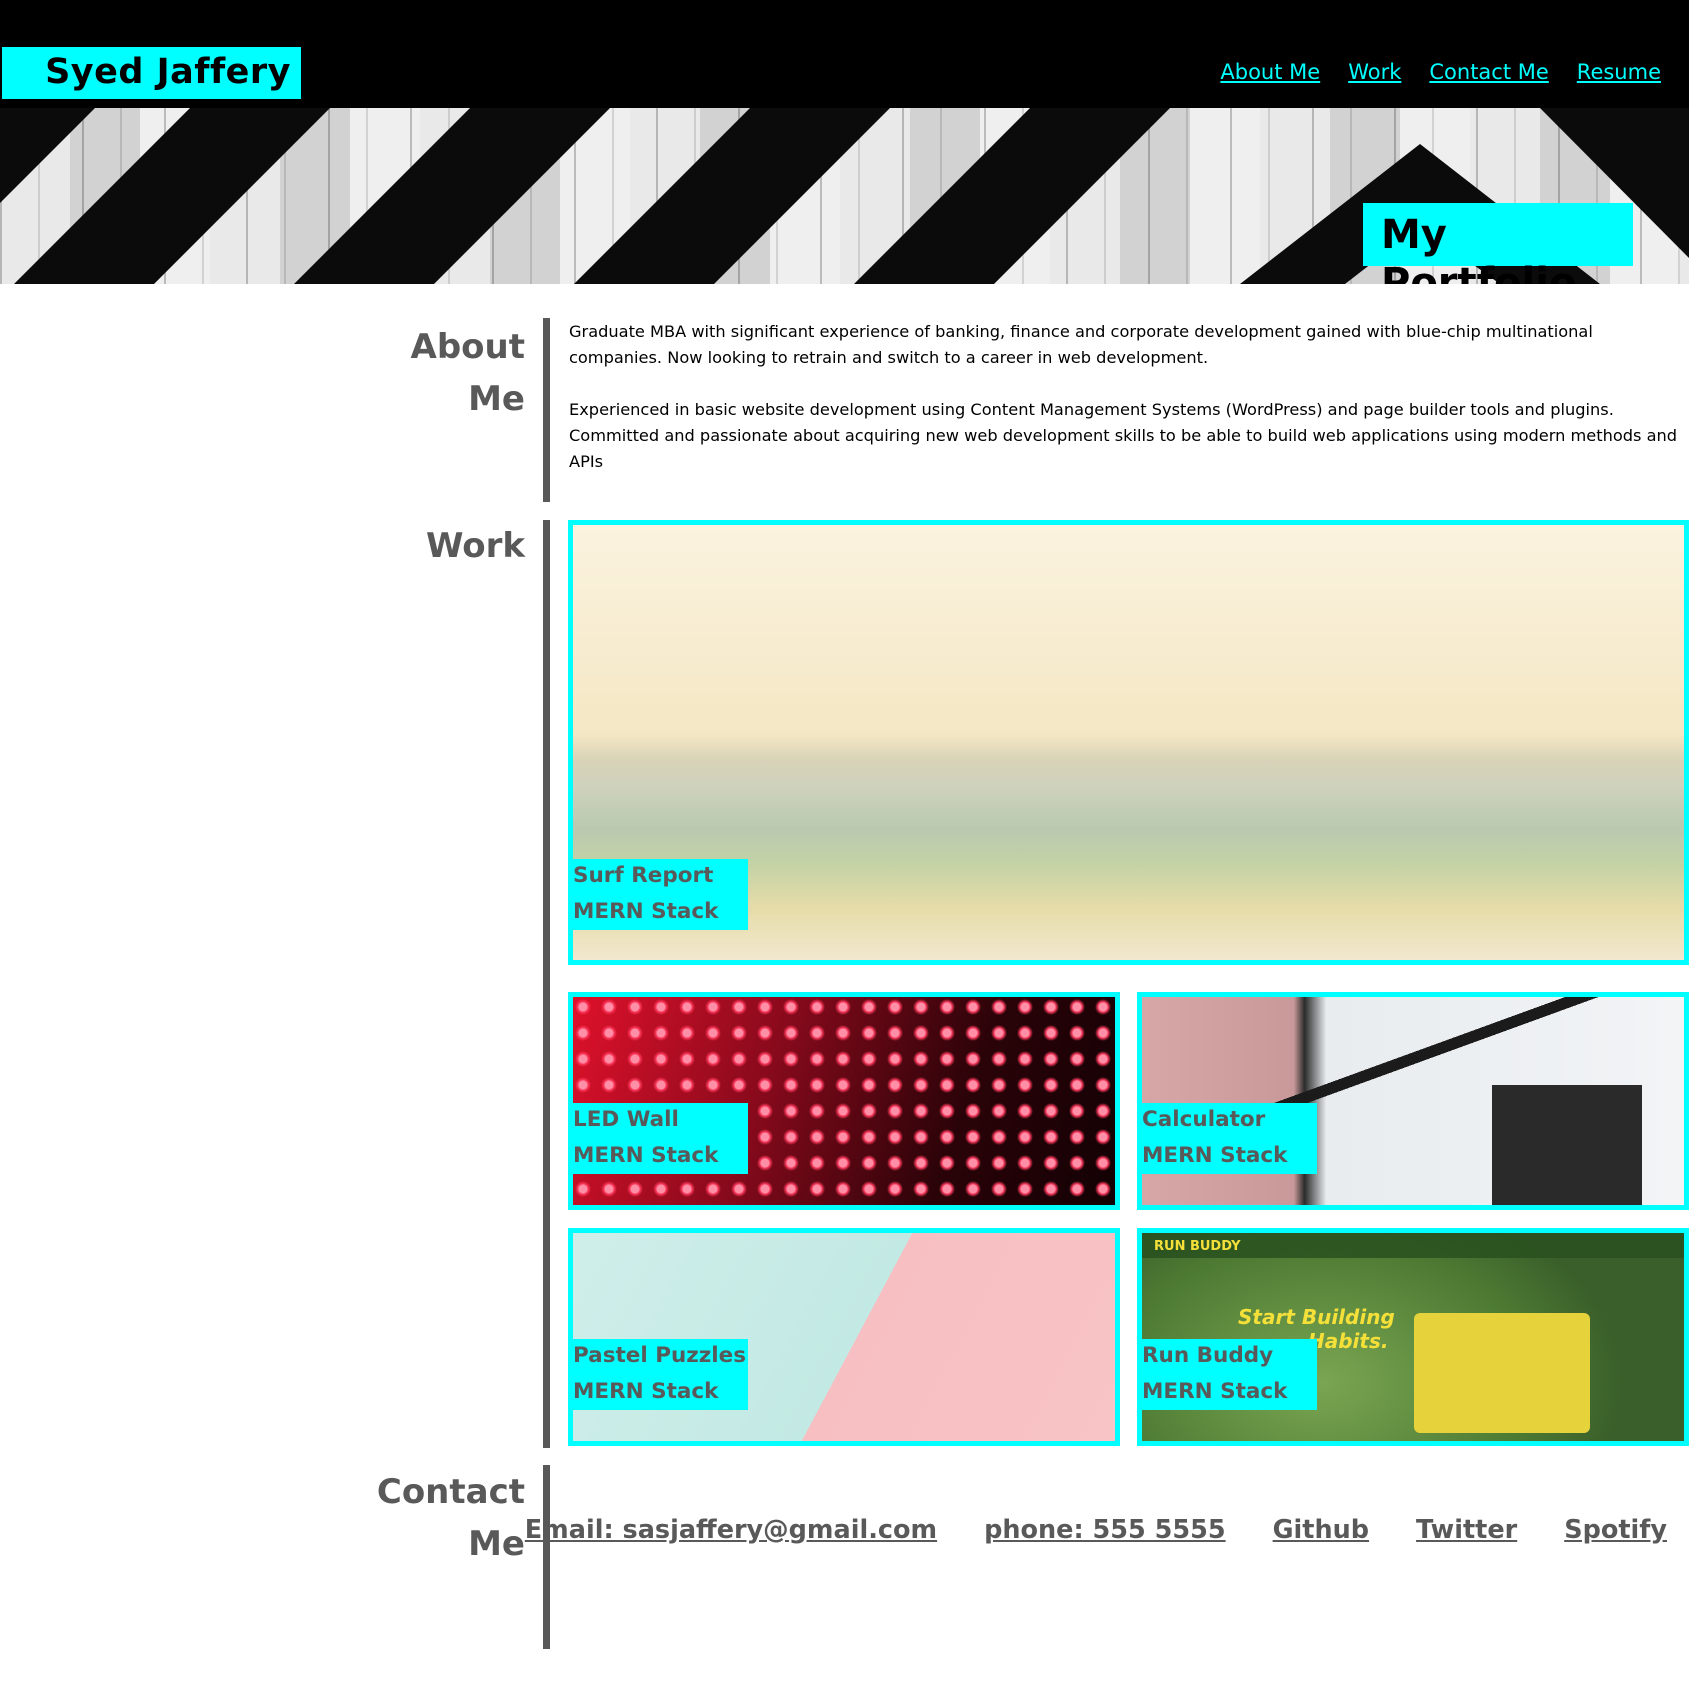 The width and height of the screenshot is (1689, 1683). What do you see at coordinates (660, 1138) in the screenshot?
I see `card-label: LED Wall MERN Stack` at bounding box center [660, 1138].